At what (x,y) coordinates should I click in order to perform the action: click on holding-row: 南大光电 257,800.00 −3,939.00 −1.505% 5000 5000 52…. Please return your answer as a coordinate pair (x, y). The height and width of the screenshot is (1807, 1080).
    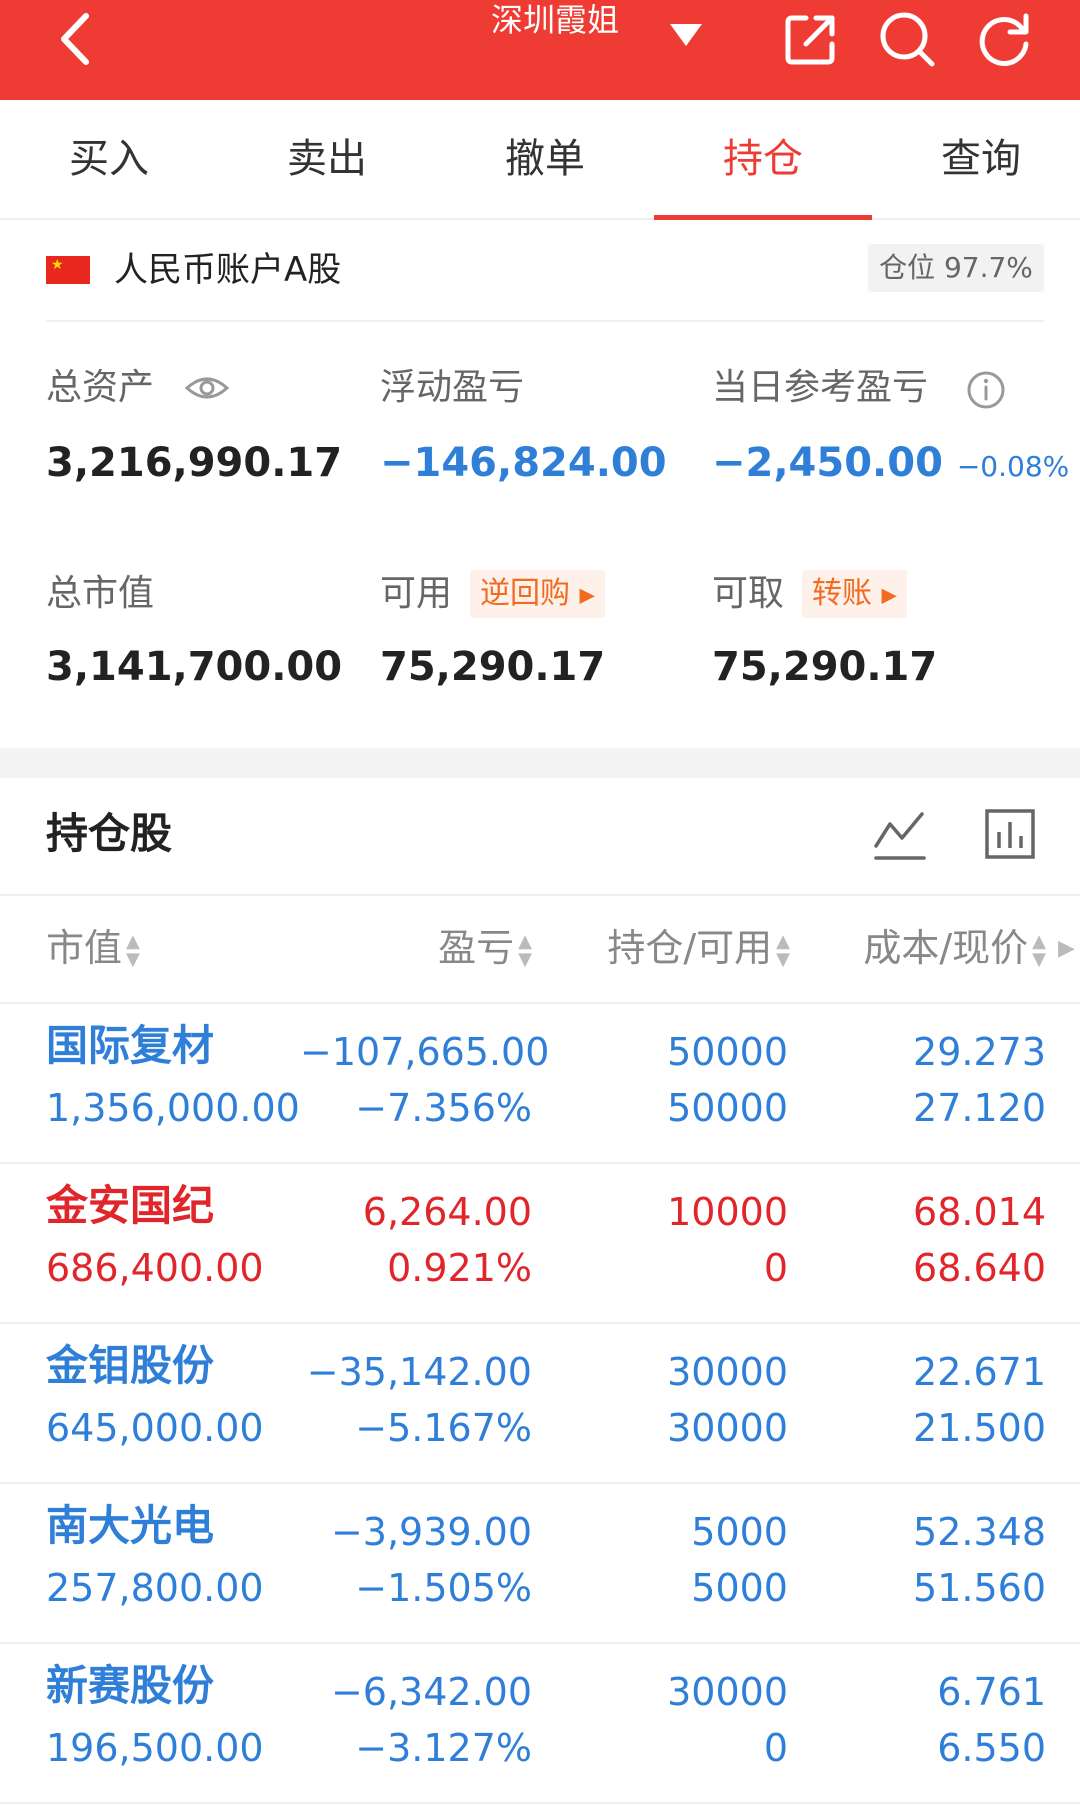
    Looking at the image, I should click on (540, 1564).